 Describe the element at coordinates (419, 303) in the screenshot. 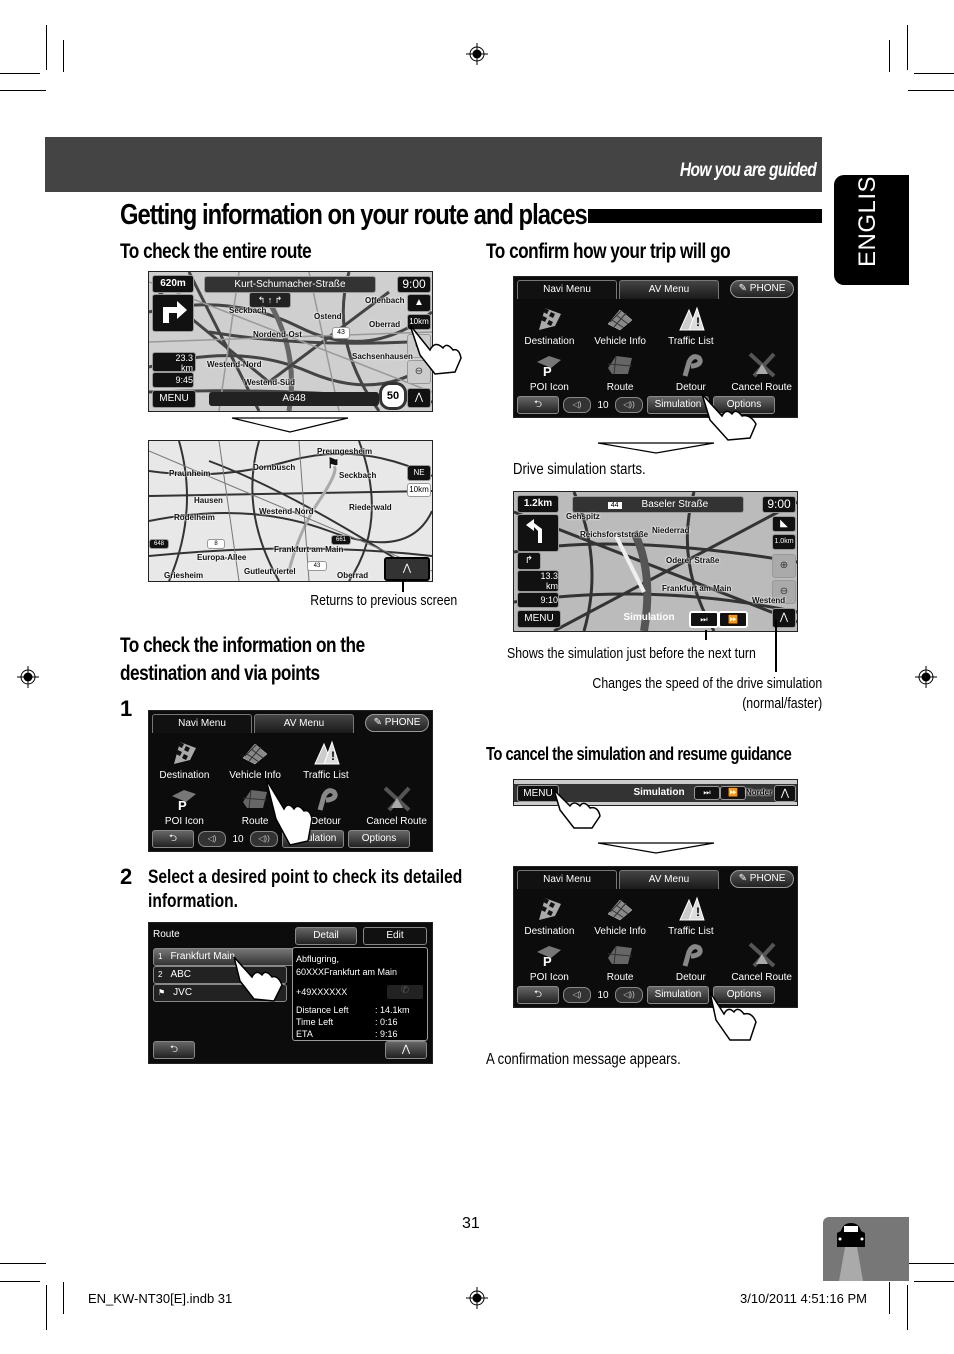

I see `map-view-button: ▲` at that location.